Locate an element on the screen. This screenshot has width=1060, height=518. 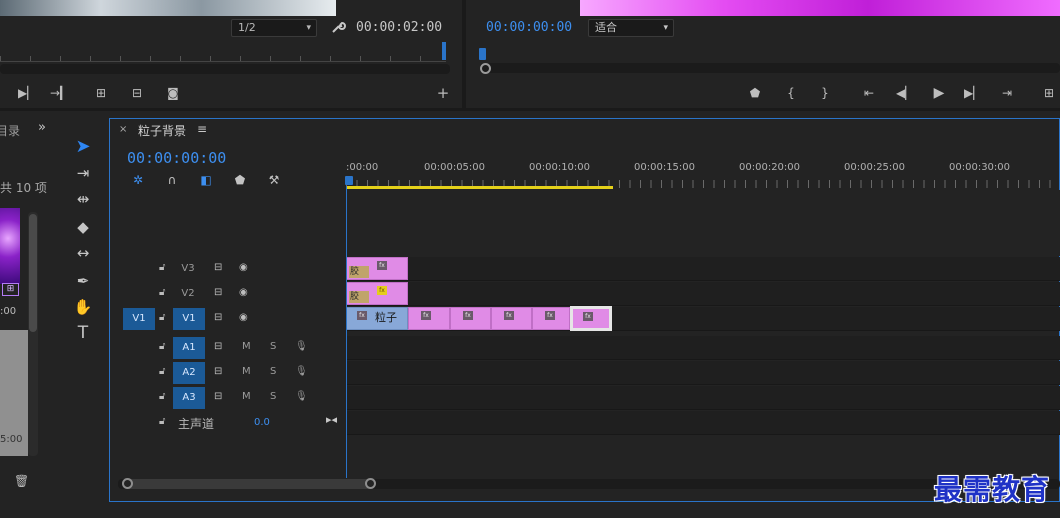
snap-icon: ∩ is located at coordinates (172, 180).